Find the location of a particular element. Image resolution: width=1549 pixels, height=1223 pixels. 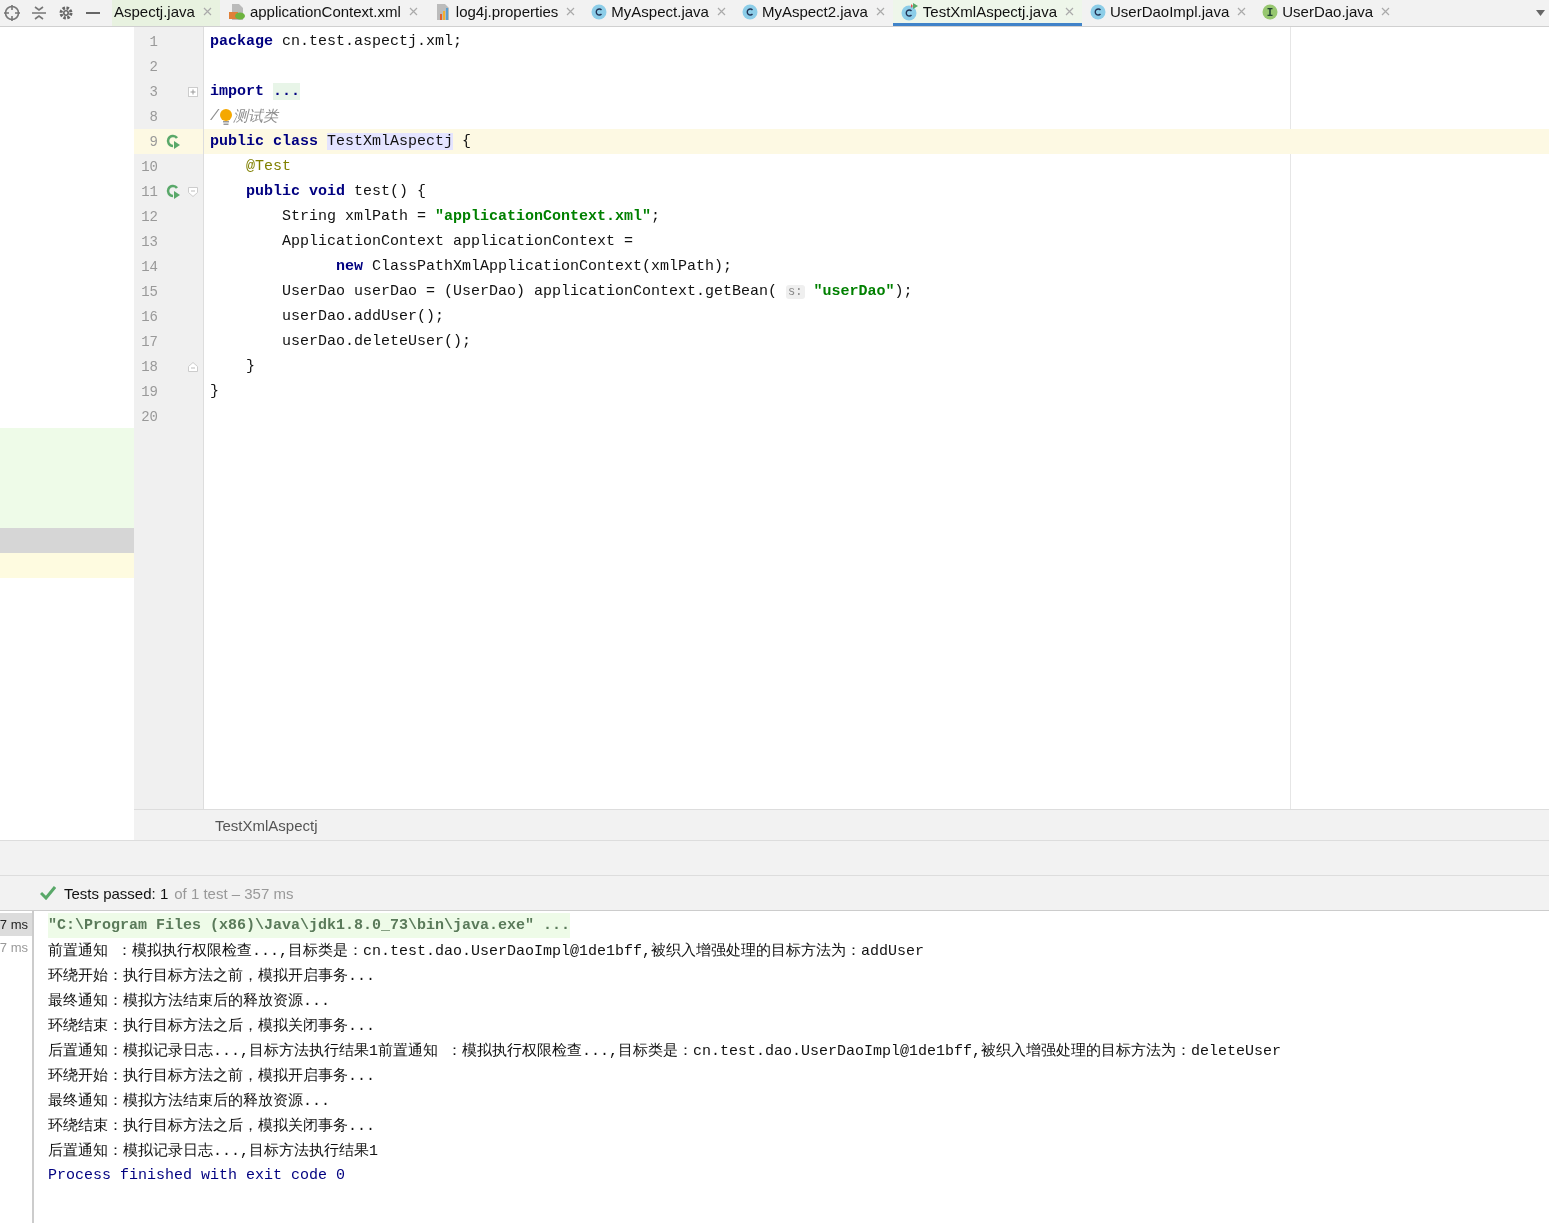

code-text: s: is located at coordinates (795, 291).